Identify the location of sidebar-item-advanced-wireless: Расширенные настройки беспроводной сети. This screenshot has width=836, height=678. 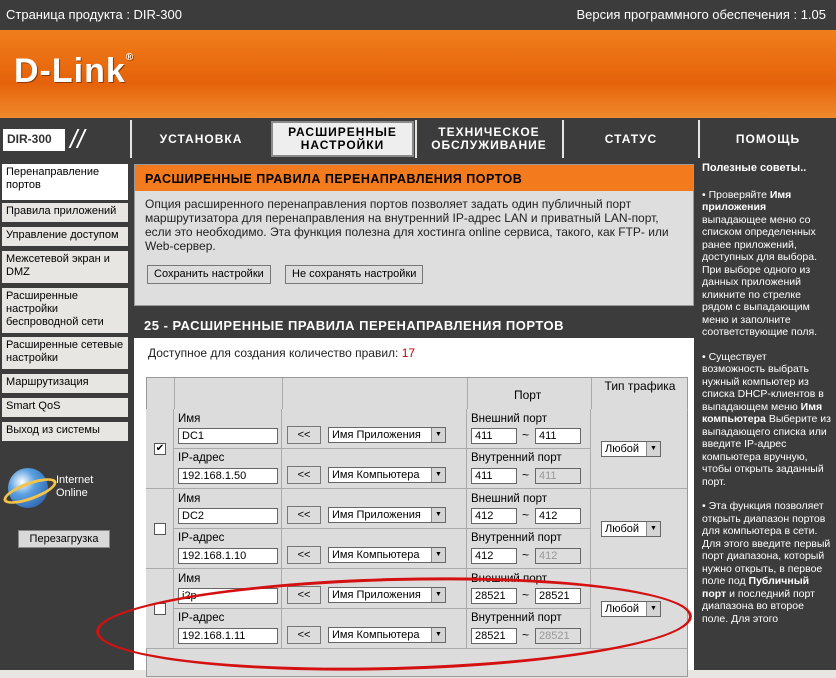
(65, 310).